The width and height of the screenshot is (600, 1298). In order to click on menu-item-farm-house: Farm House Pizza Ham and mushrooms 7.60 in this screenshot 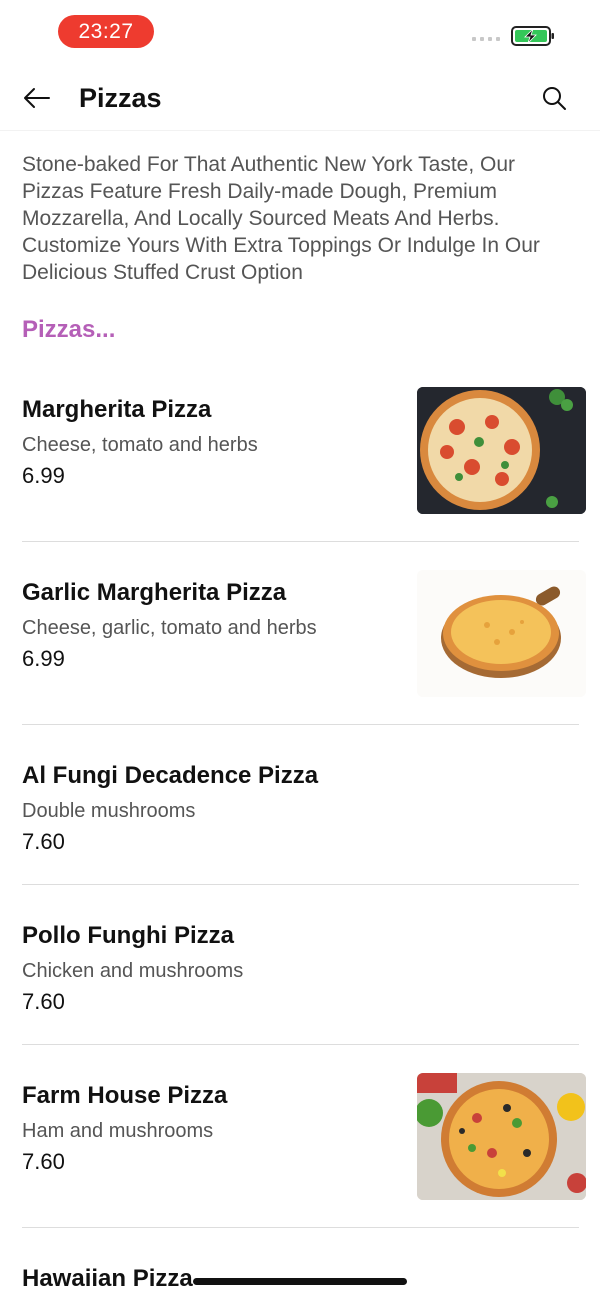, I will do `click(300, 1149)`.